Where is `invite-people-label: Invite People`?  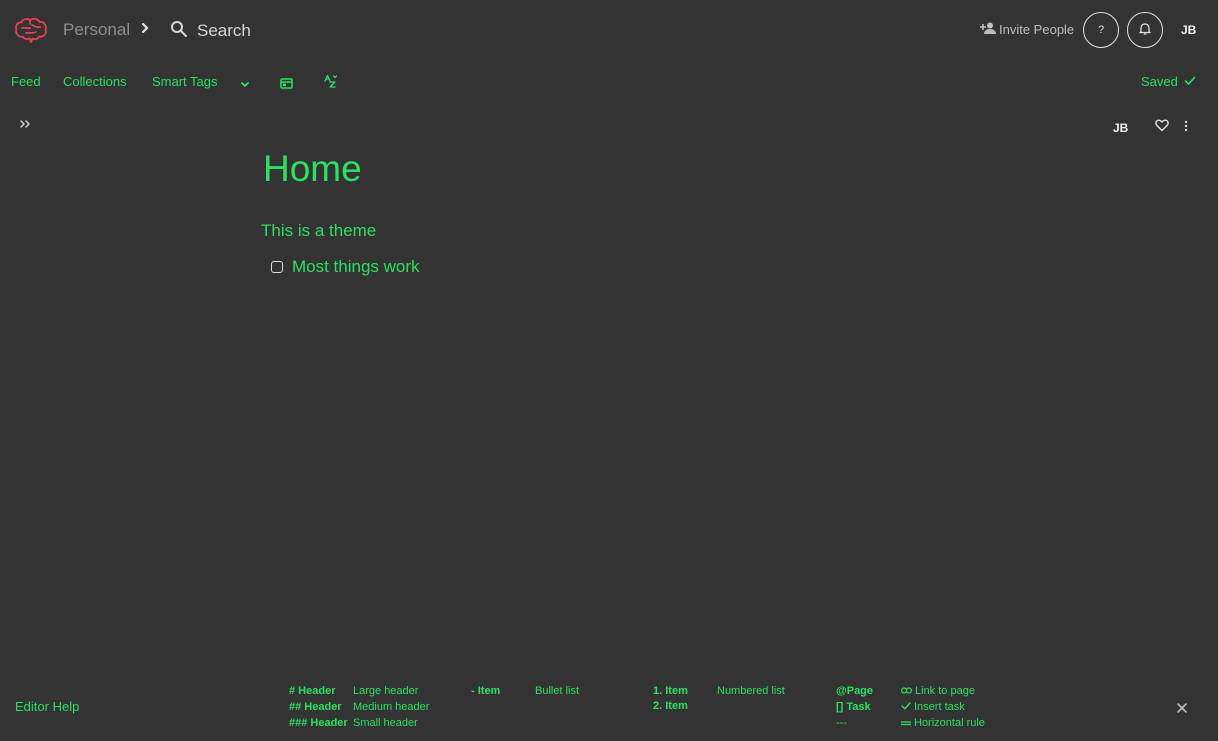 invite-people-label: Invite People is located at coordinates (1037, 29).